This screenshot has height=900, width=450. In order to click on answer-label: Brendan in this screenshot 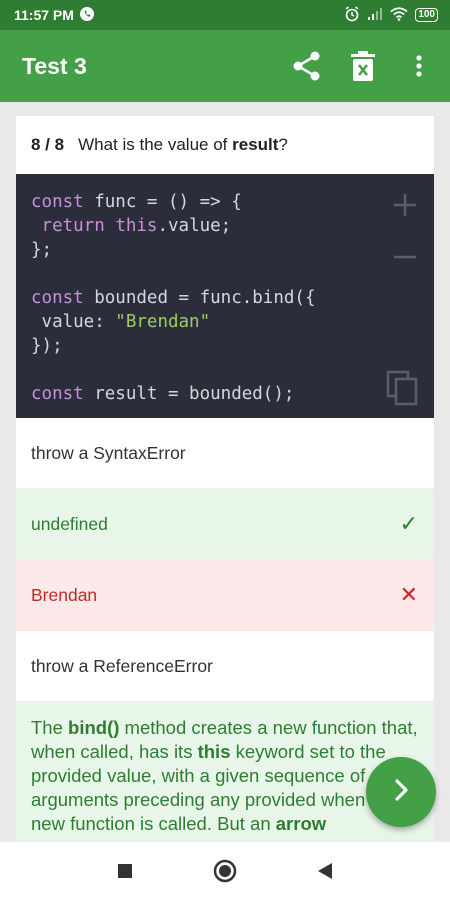, I will do `click(64, 594)`.